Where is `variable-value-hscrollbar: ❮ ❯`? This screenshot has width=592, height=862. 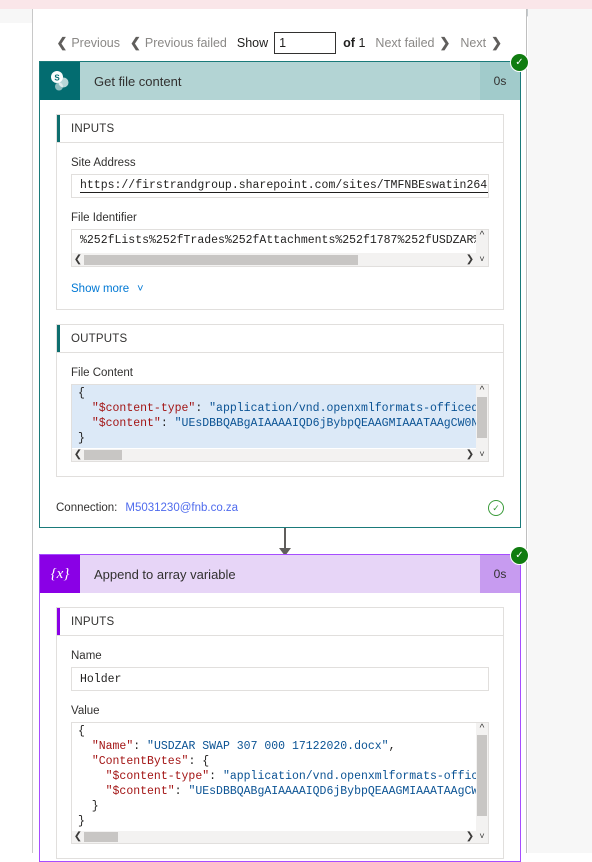
variable-value-hscrollbar: ❮ ❯ is located at coordinates (274, 837).